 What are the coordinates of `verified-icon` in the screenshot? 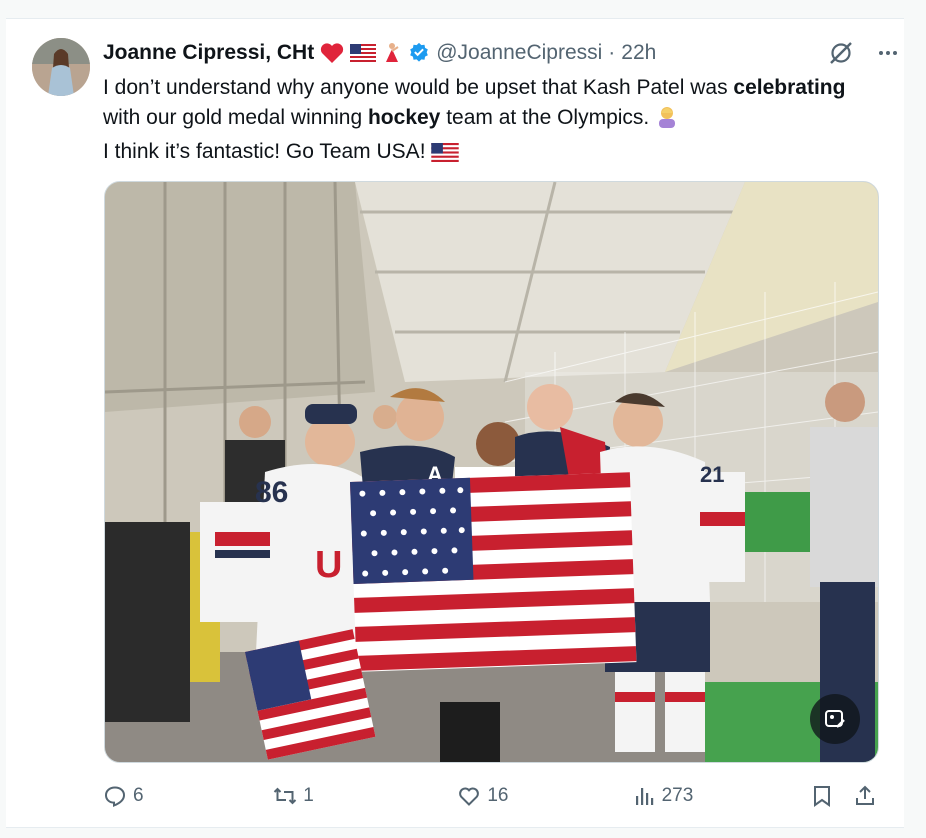 It's located at (419, 53).